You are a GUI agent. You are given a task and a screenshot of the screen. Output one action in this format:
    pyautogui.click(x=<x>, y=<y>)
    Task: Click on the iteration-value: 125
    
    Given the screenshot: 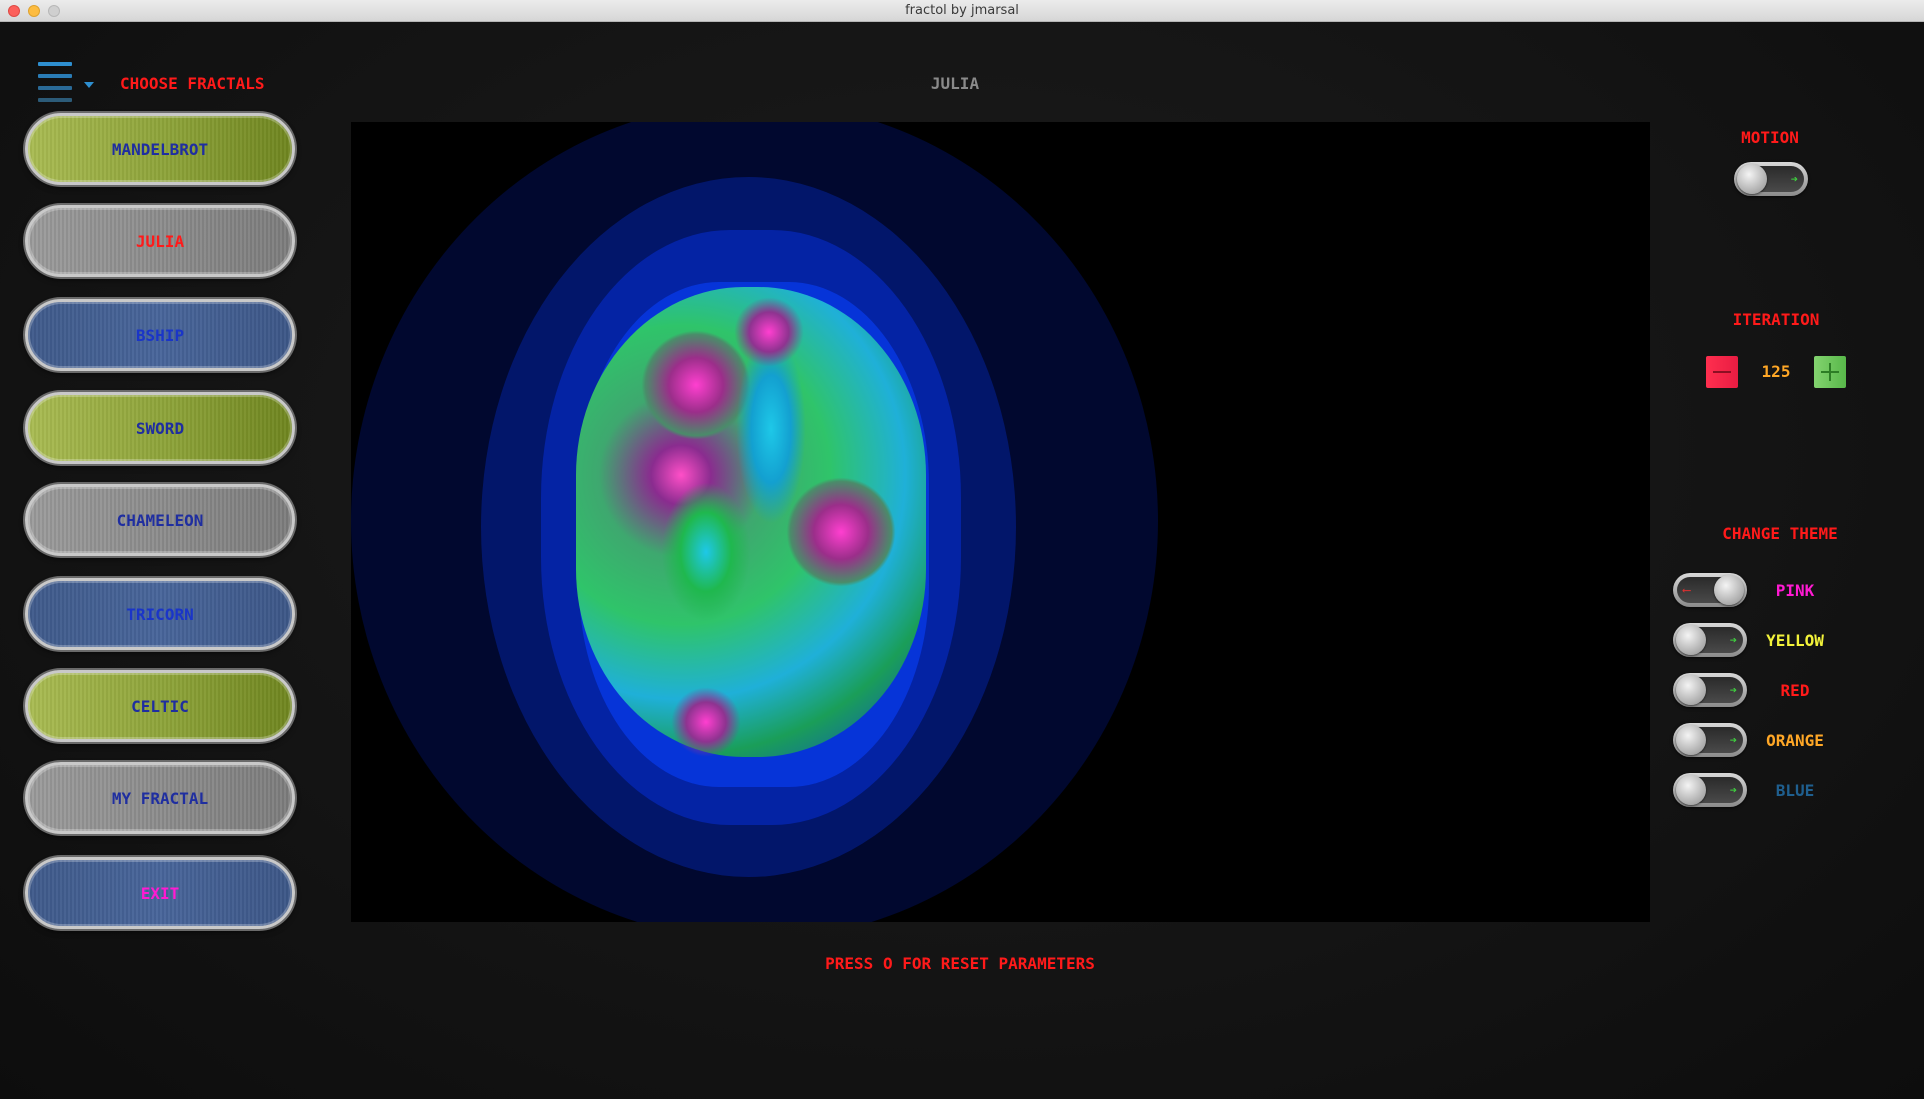 What is the action you would take?
    pyautogui.click(x=1776, y=371)
    